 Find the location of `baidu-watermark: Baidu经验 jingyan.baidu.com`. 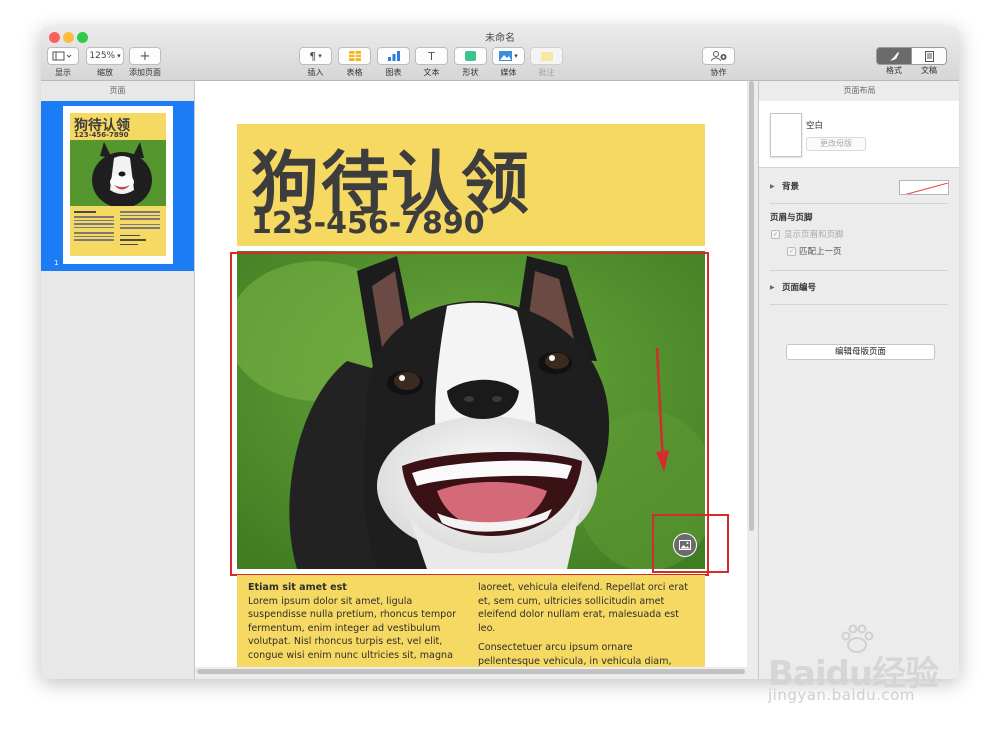

baidu-watermark: Baidu经验 jingyan.baidu.com is located at coordinates (863, 666).